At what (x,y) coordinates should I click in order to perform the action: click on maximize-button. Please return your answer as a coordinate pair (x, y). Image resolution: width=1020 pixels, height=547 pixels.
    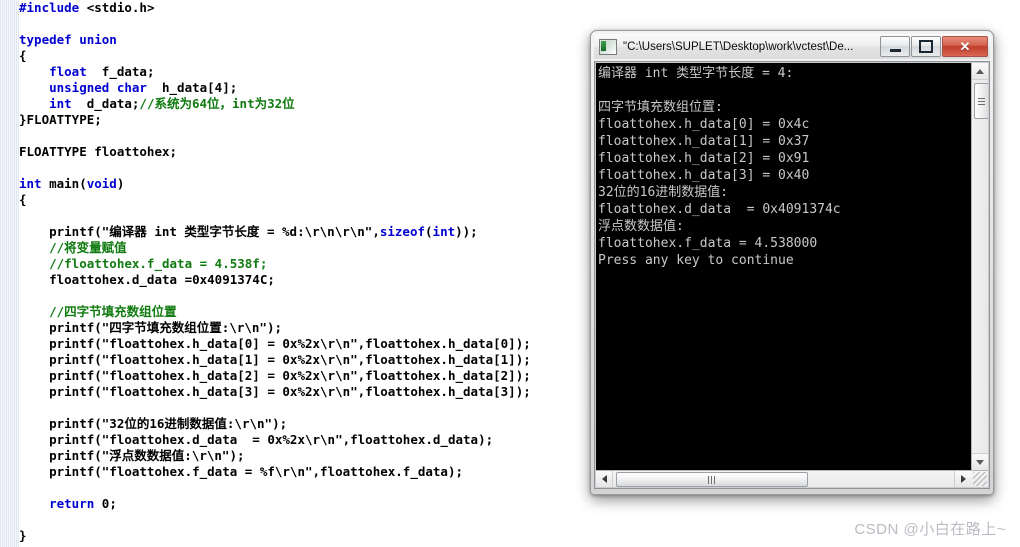
    Looking at the image, I should click on (926, 46).